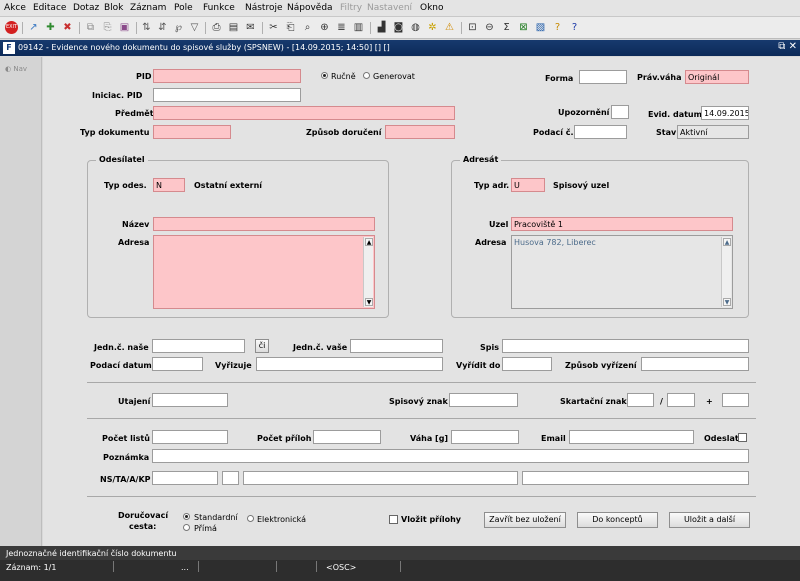  Describe the element at coordinates (396, 346) in the screenshot. I see `jedn-vase-field` at that location.